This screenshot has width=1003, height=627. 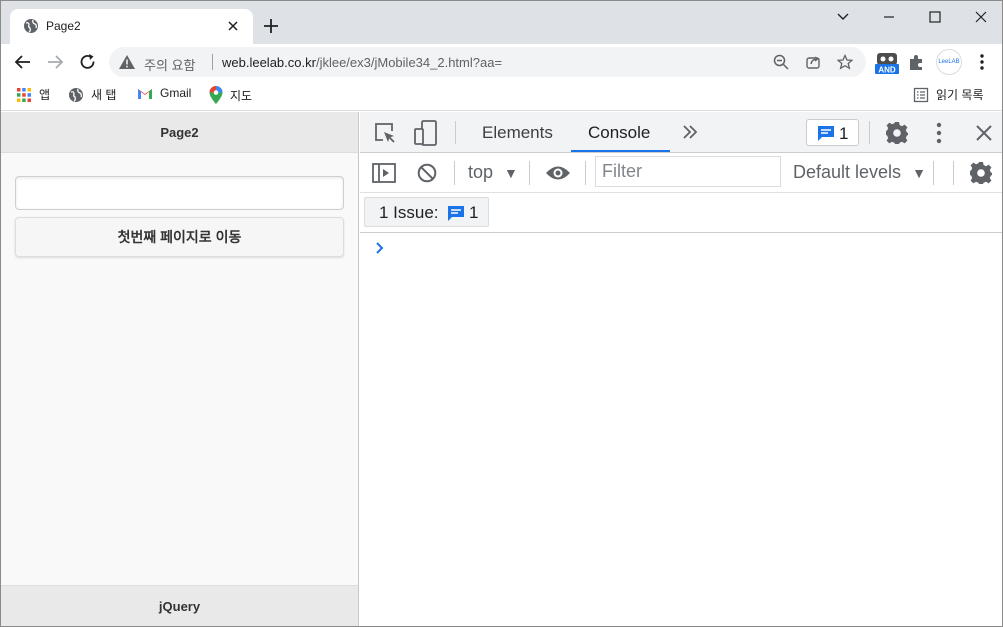 What do you see at coordinates (45, 95) in the screenshot?
I see `bookmark-apps-label: 앱` at bounding box center [45, 95].